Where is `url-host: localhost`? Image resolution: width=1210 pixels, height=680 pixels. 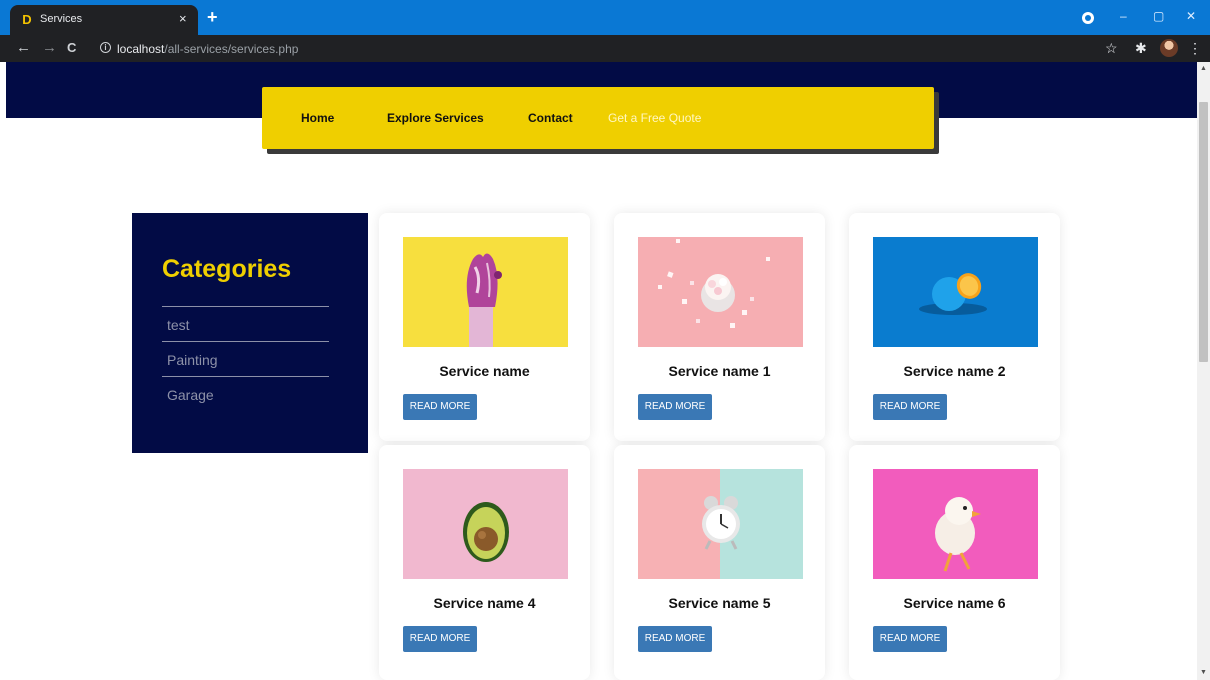 url-host: localhost is located at coordinates (141, 49).